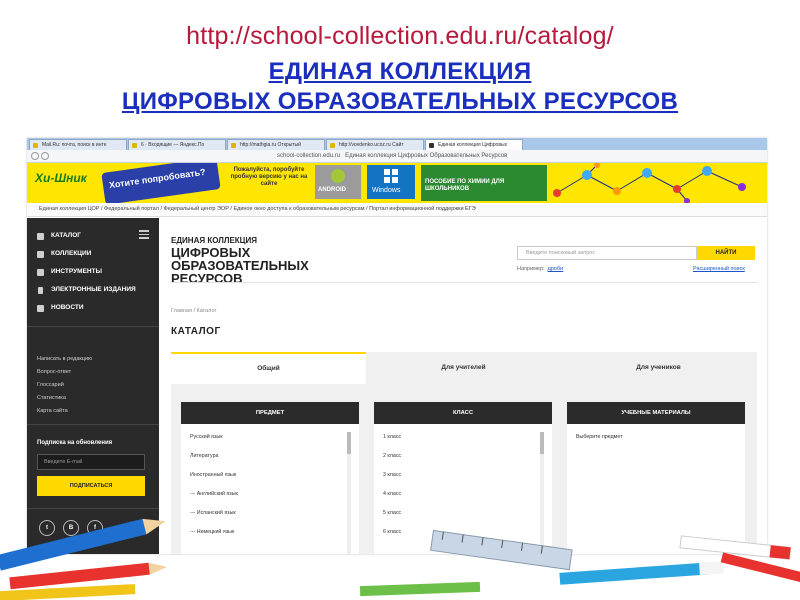 This screenshot has width=800, height=600. What do you see at coordinates (91, 462) in the screenshot?
I see `email-field: Введите E-mail` at bounding box center [91, 462].